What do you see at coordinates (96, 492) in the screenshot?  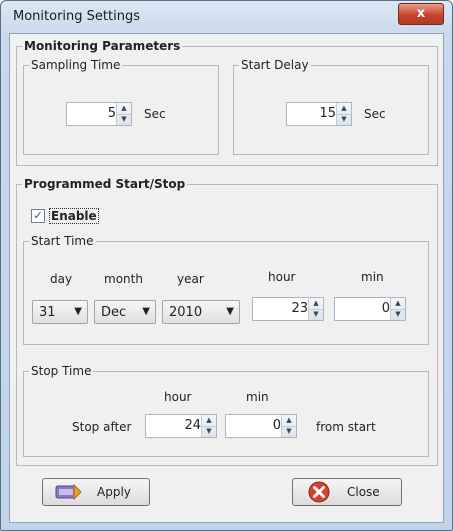 I see `apply-button: Apply` at bounding box center [96, 492].